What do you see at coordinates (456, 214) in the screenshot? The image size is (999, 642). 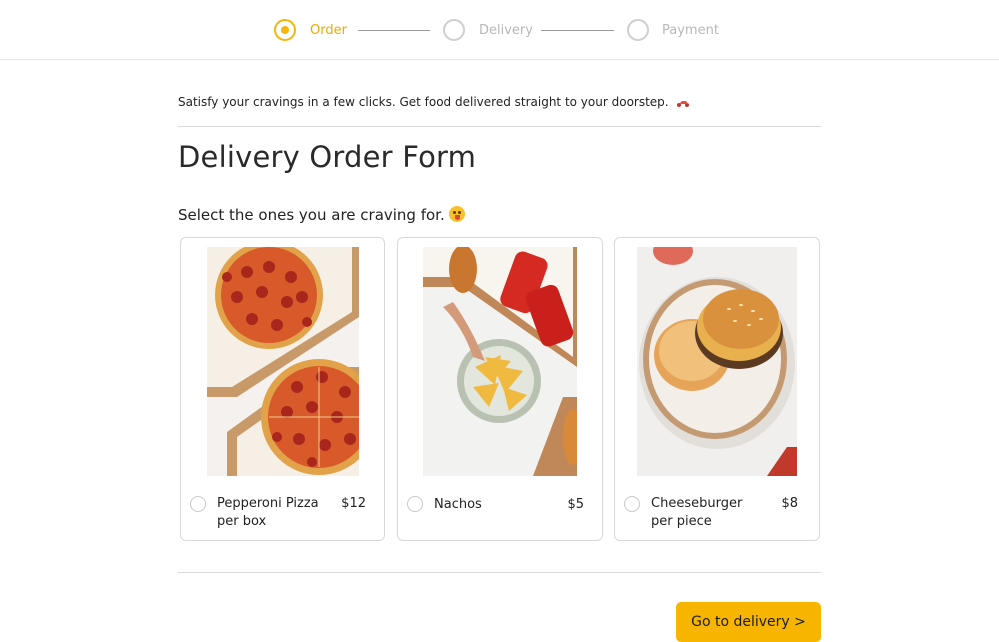 I see `yum-emoji-icon` at bounding box center [456, 214].